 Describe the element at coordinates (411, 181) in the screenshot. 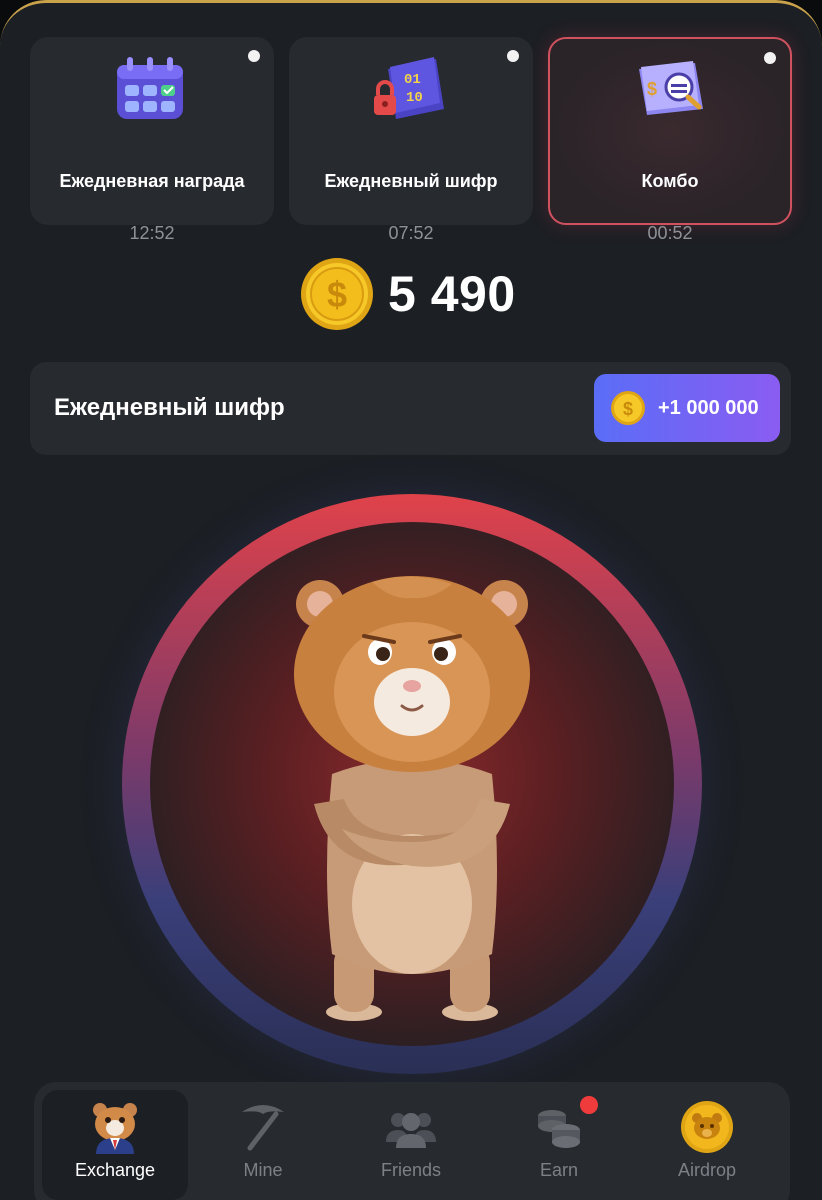

I see `card-title: Ежедневный шифр` at that location.